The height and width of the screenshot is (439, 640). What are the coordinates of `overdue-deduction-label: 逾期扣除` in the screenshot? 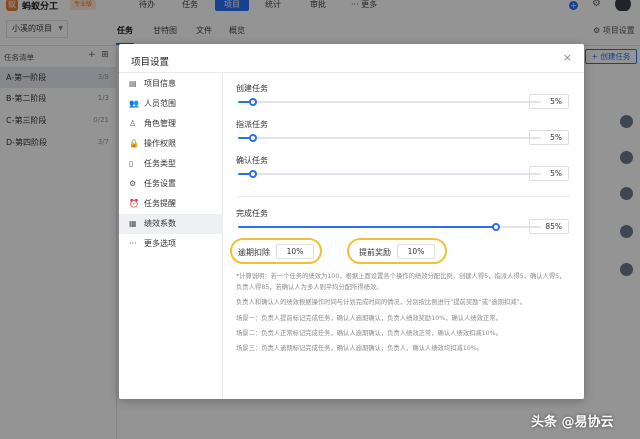 It's located at (254, 252).